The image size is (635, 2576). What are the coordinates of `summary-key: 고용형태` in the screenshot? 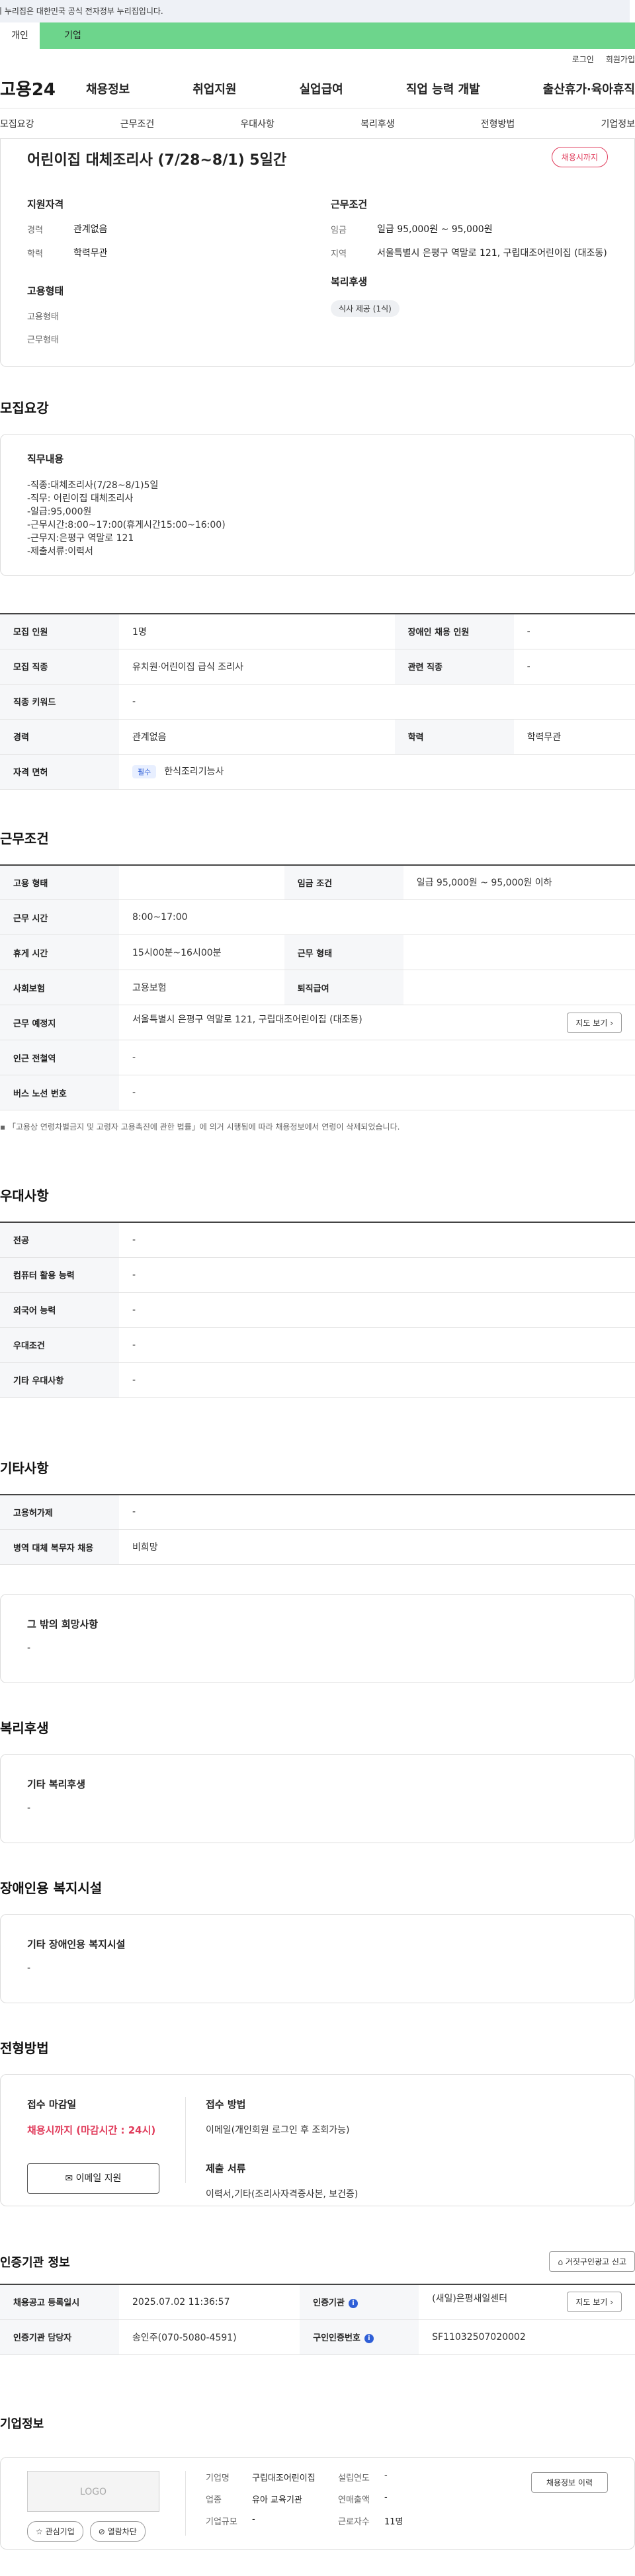 It's located at (43, 317).